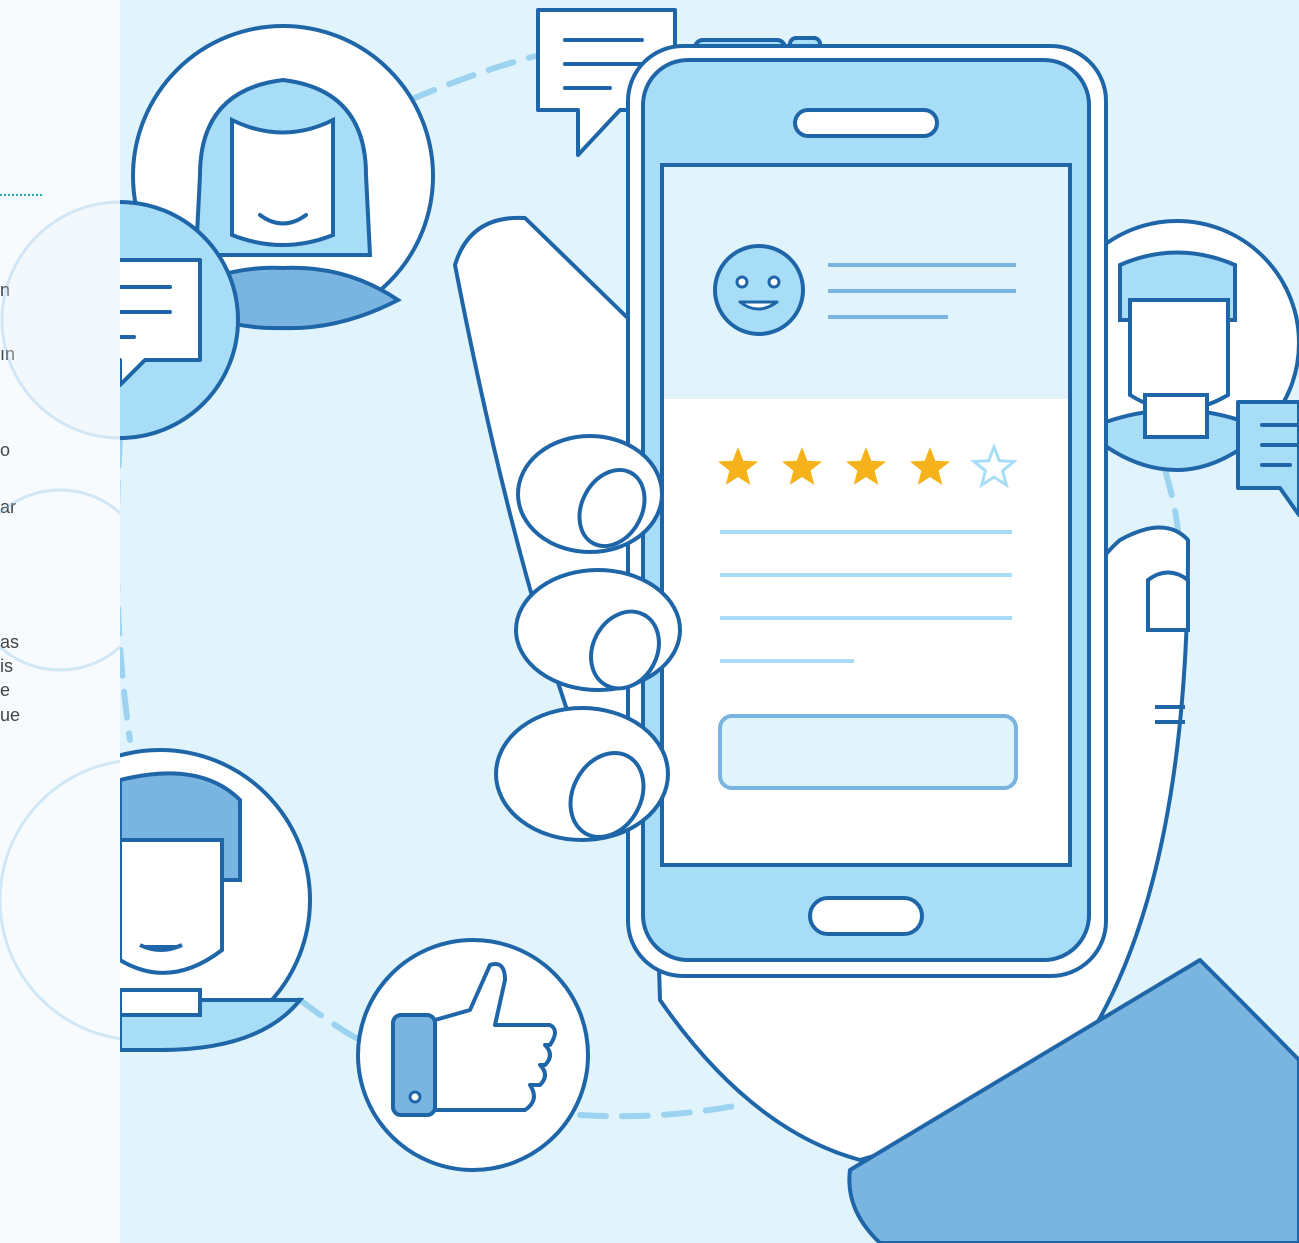 This screenshot has width=1299, height=1243. I want to click on smiley-face-icon, so click(759, 290).